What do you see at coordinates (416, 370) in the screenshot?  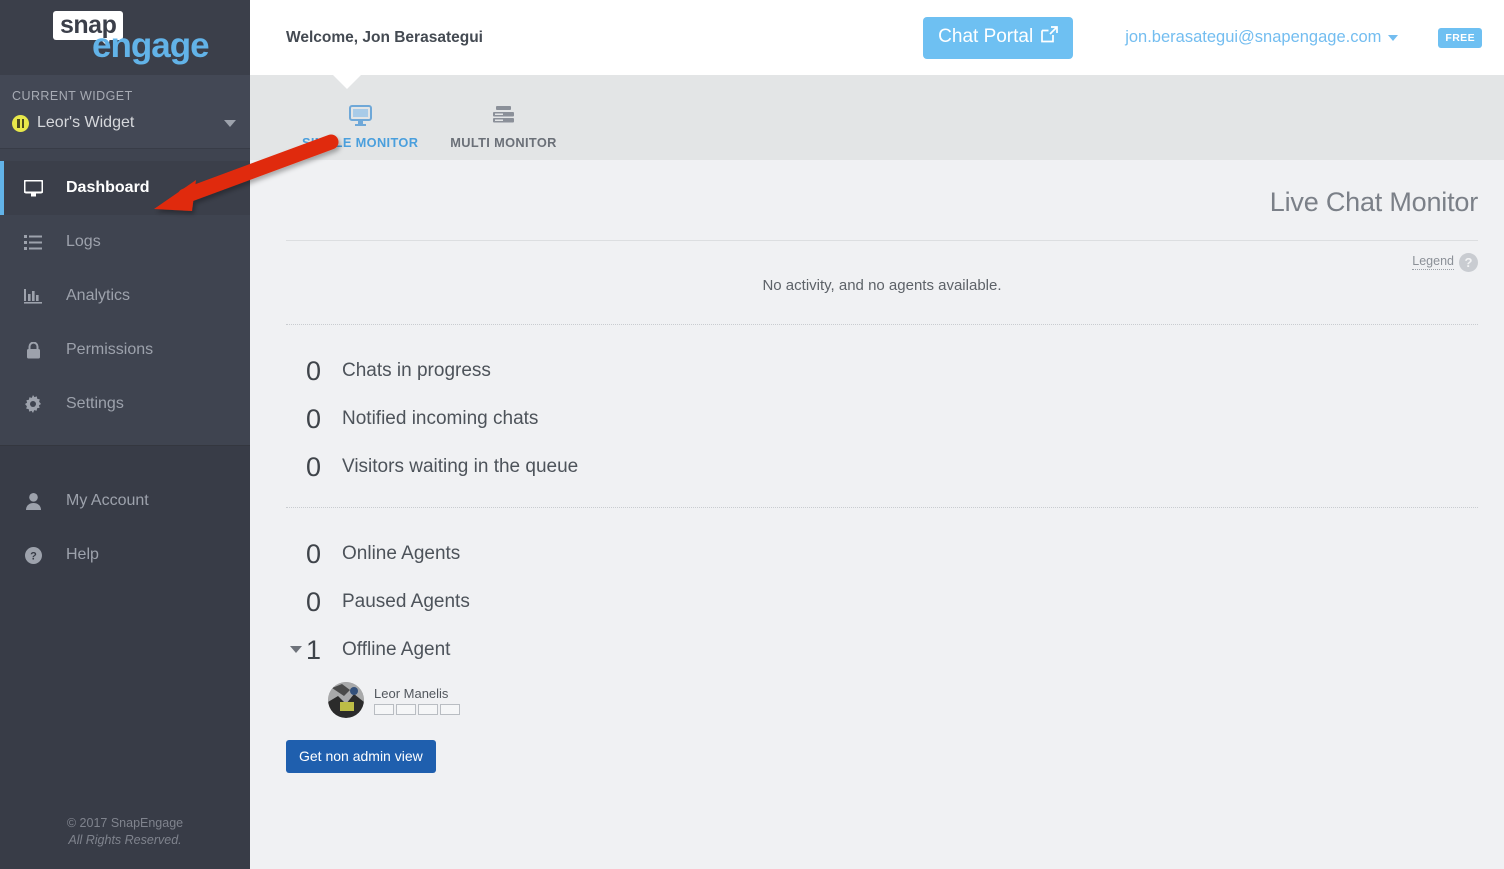 I see `stat-label: Chats in progress` at bounding box center [416, 370].